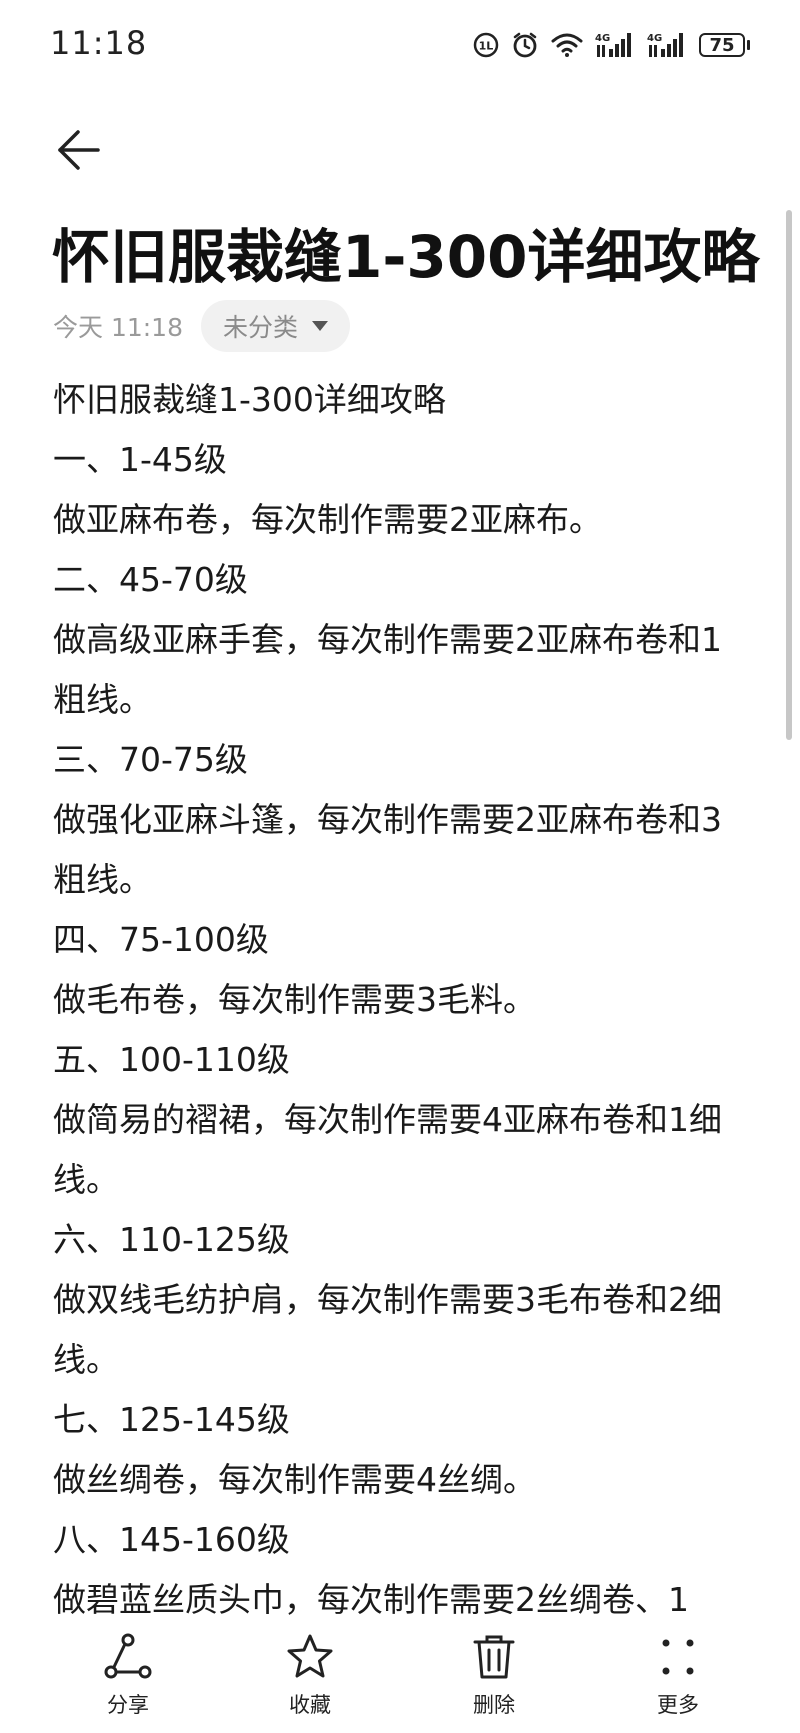 The height and width of the screenshot is (1733, 800). I want to click on status-icons: 1L 4G 4G 75, so click(611, 45).